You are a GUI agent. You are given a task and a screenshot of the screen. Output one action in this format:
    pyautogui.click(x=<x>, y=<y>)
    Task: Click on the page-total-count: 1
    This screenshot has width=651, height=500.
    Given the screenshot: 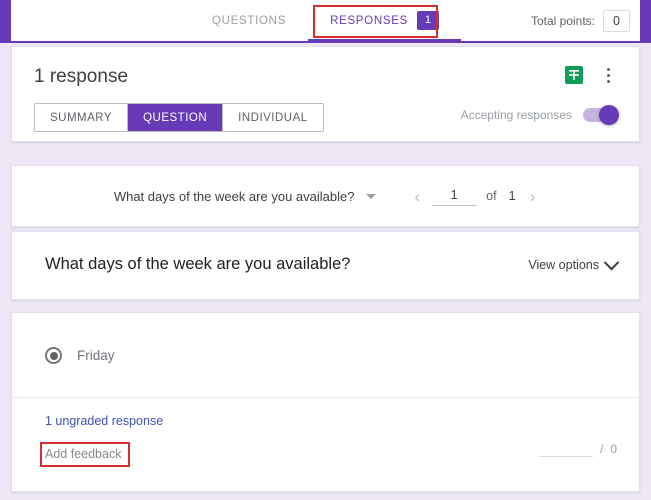 What is the action you would take?
    pyautogui.click(x=512, y=196)
    